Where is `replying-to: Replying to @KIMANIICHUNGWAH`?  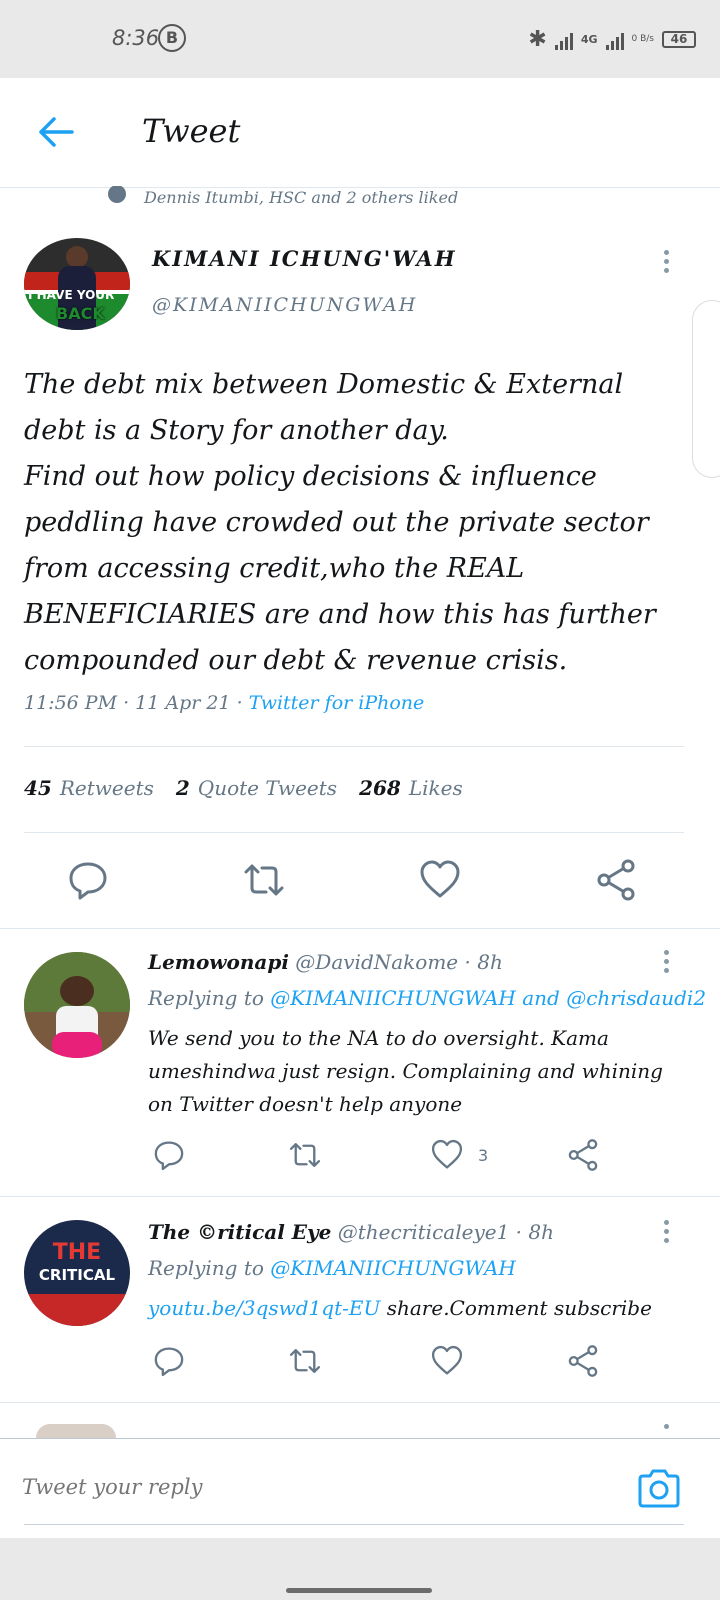 replying-to: Replying to @KIMANIICHUNGWAH is located at coordinates (332, 1268).